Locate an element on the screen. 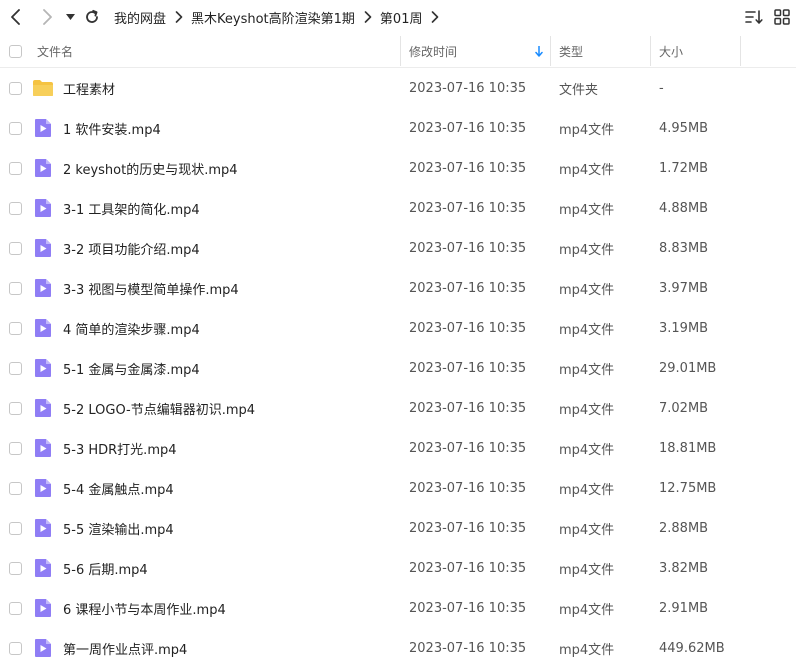  file-size: 3.97MB is located at coordinates (684, 288).